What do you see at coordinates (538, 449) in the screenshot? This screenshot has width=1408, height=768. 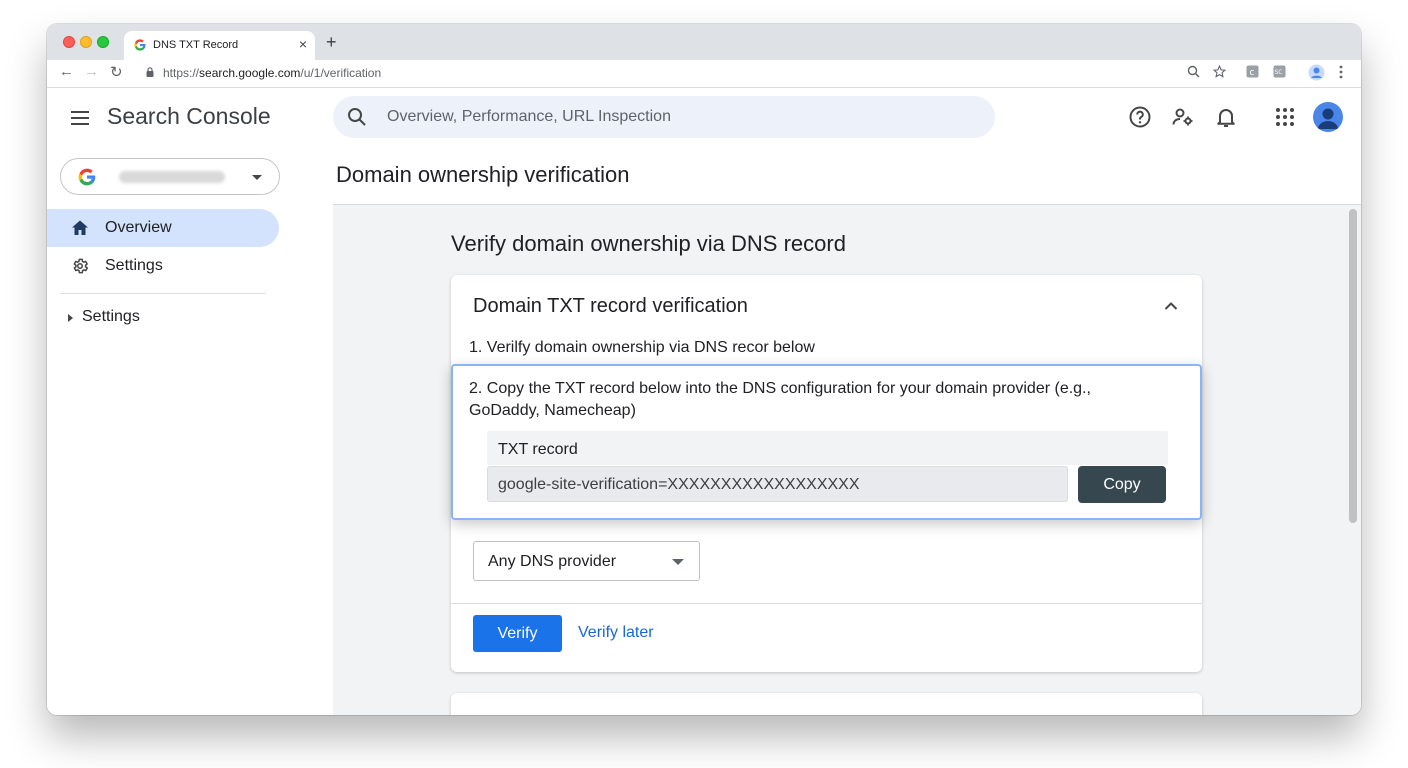 I see `txt-record-label: TXT record` at bounding box center [538, 449].